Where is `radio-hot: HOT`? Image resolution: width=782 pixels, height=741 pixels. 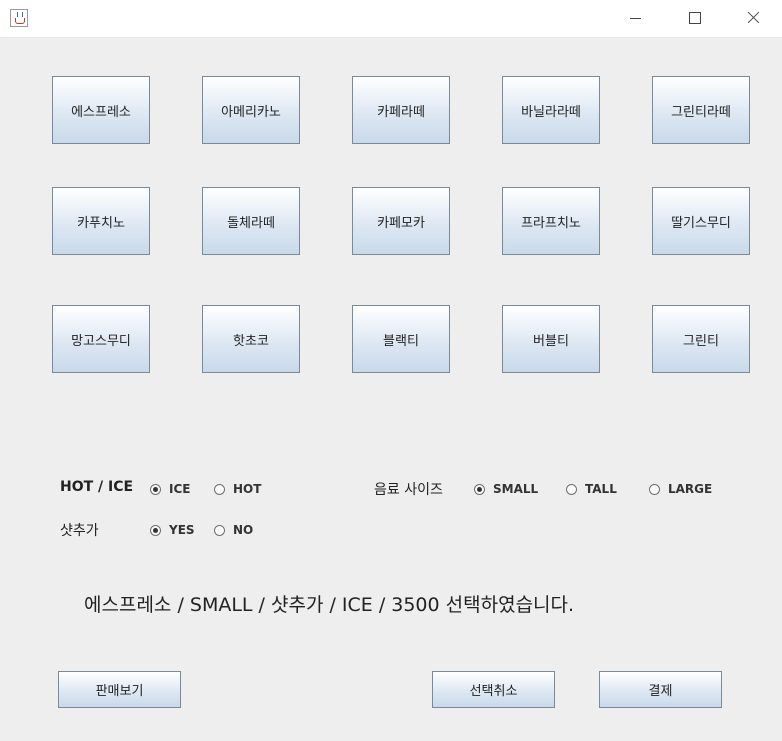 radio-hot: HOT is located at coordinates (237, 489).